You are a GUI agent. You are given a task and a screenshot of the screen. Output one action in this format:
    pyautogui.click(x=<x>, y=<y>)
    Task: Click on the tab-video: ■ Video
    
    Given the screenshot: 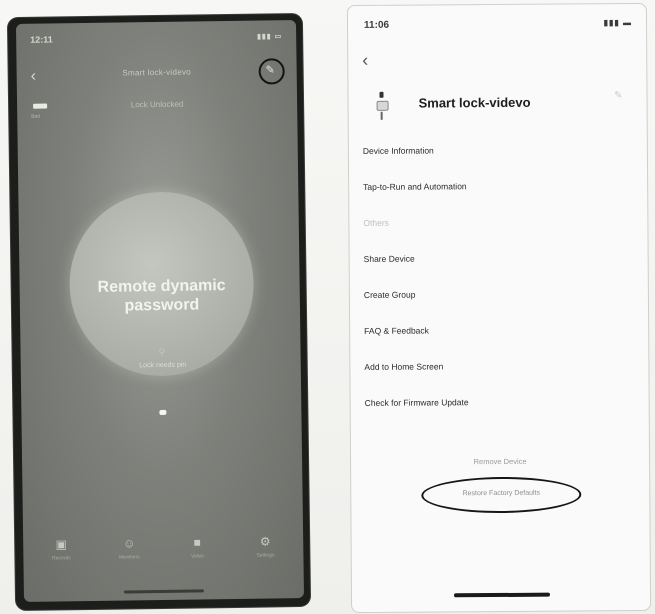 What is the action you would take?
    pyautogui.click(x=197, y=547)
    